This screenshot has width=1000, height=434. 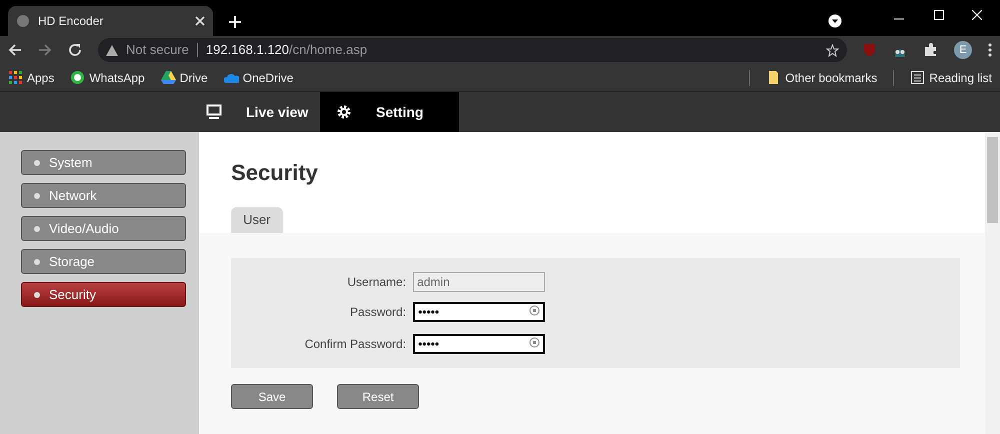 I want to click on plus-icon, so click(x=235, y=22).